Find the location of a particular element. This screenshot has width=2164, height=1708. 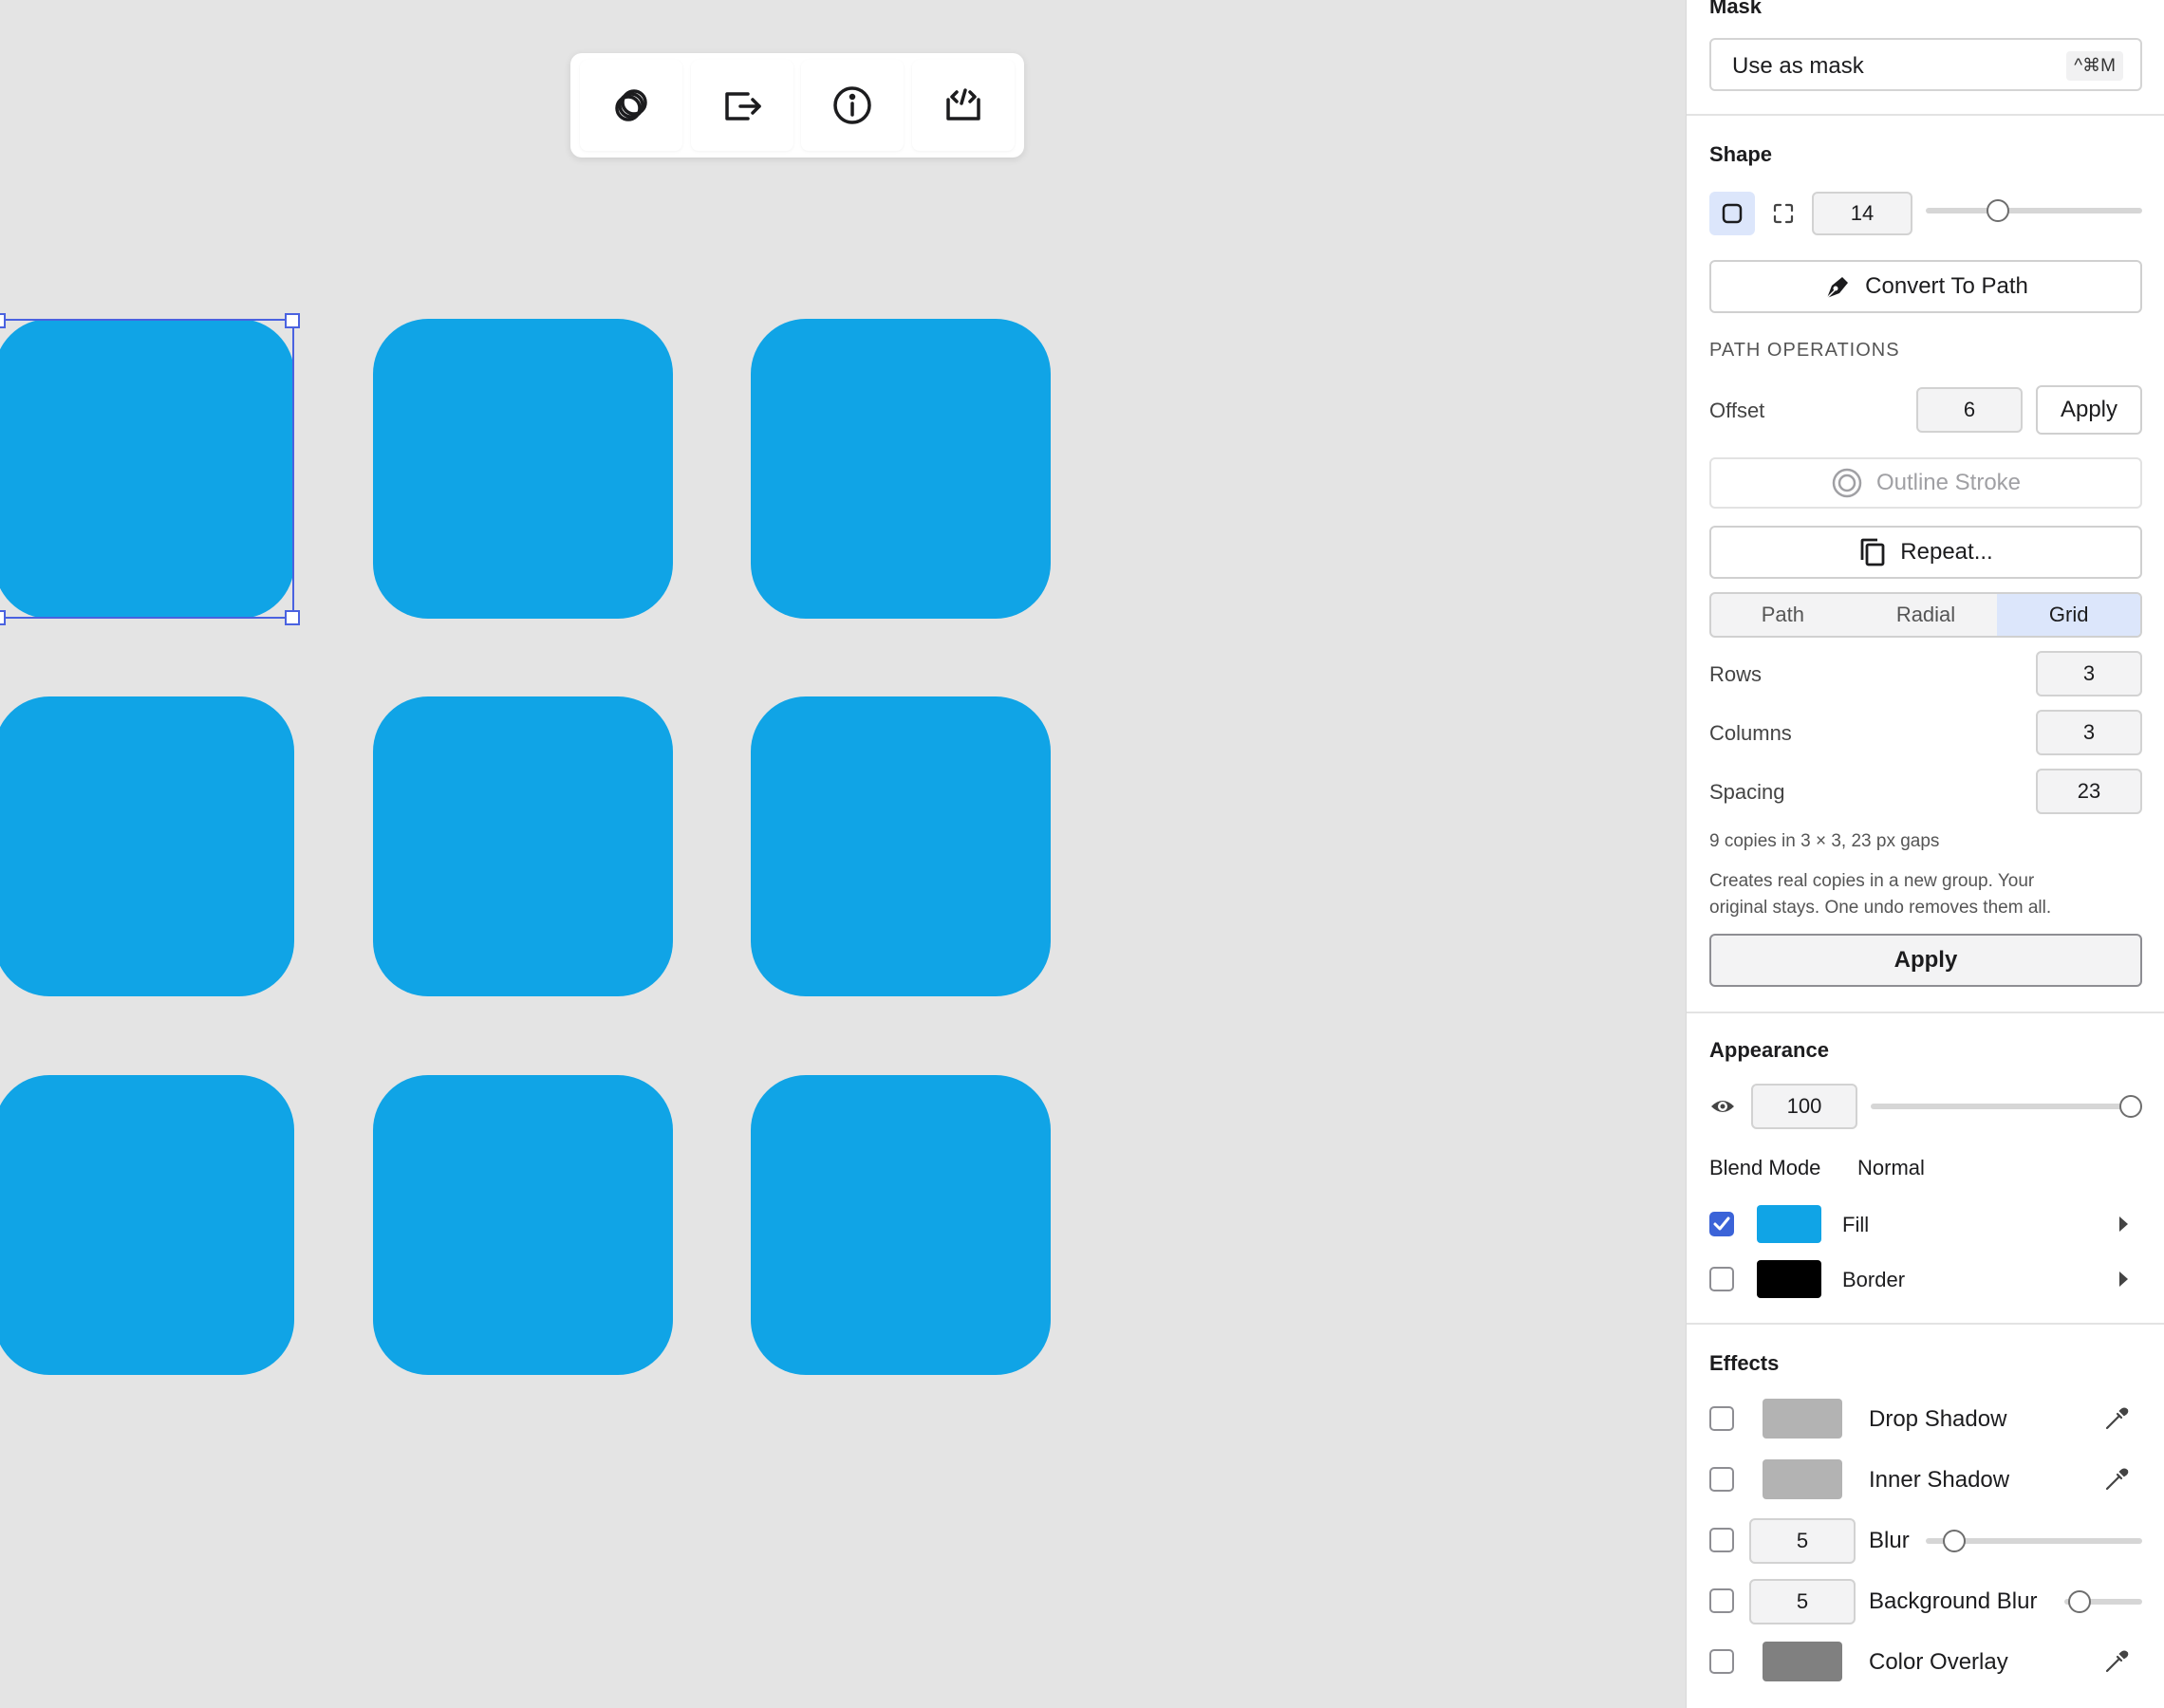

effects-section-title: Effects is located at coordinates (1744, 1363).